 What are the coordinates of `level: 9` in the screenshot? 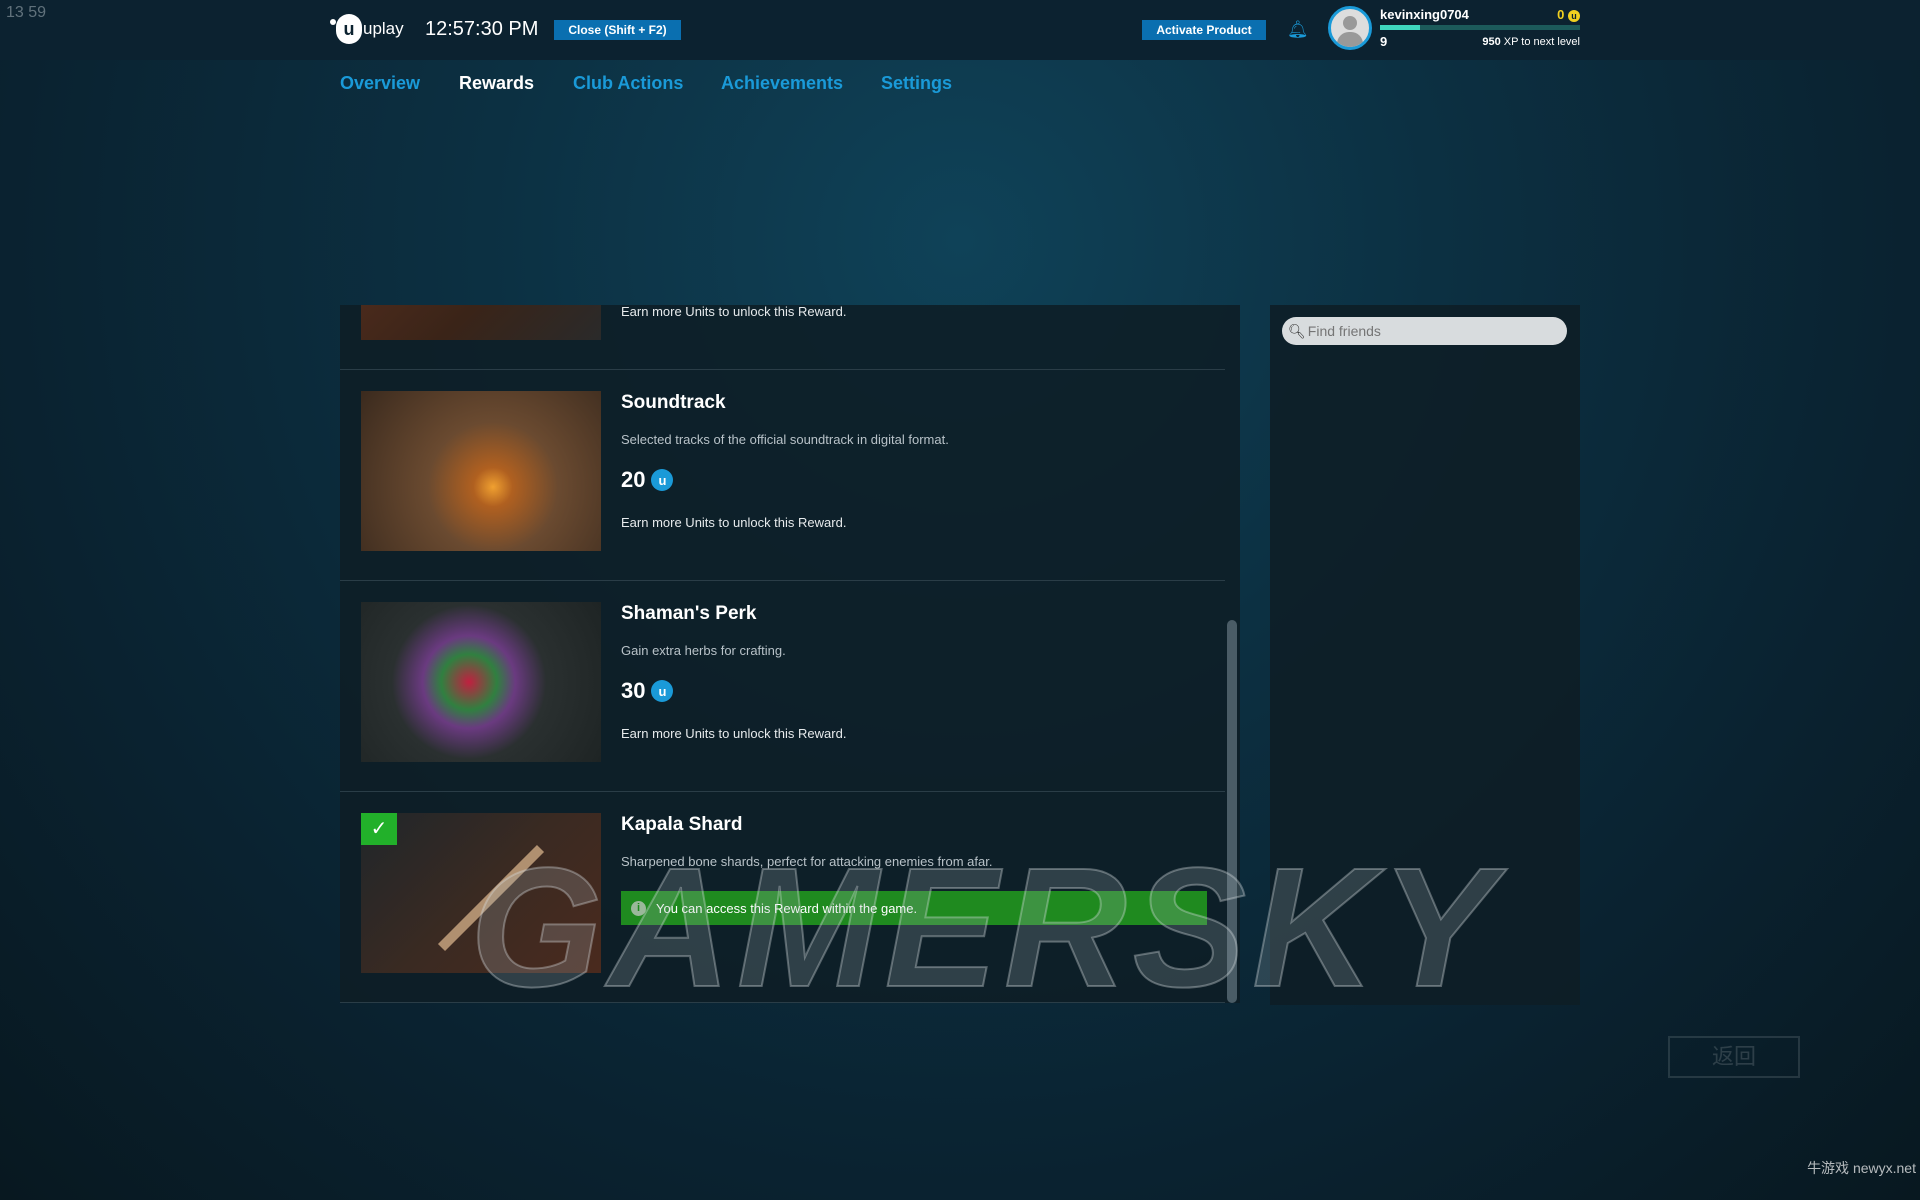 It's located at (1384, 41).